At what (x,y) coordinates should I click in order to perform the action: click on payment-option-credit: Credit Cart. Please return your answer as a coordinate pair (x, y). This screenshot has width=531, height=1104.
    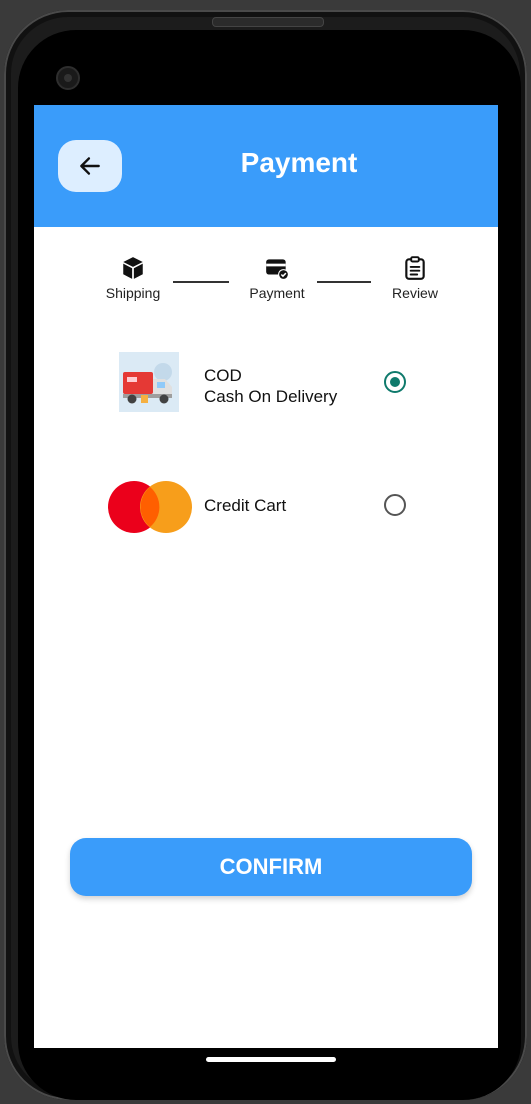
    Looking at the image, I should click on (266, 510).